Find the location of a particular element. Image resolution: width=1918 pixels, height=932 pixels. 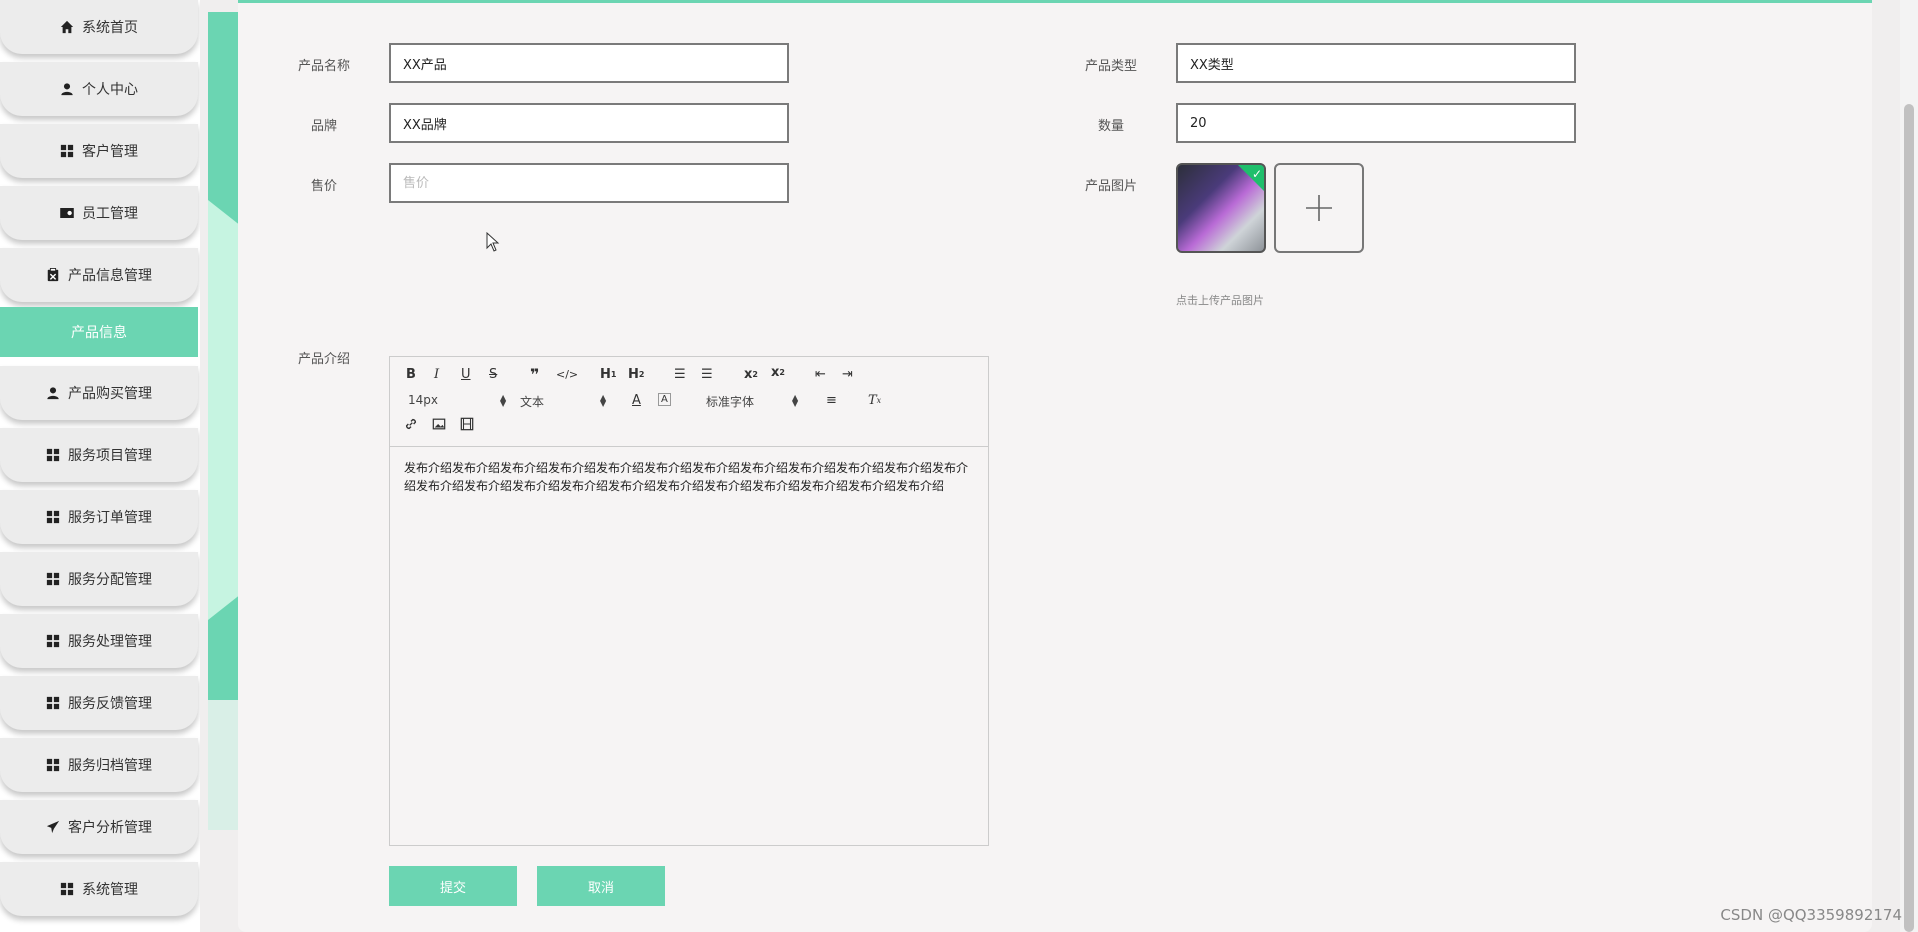

sidebar-item-label: 产品购买管理 is located at coordinates (110, 394).